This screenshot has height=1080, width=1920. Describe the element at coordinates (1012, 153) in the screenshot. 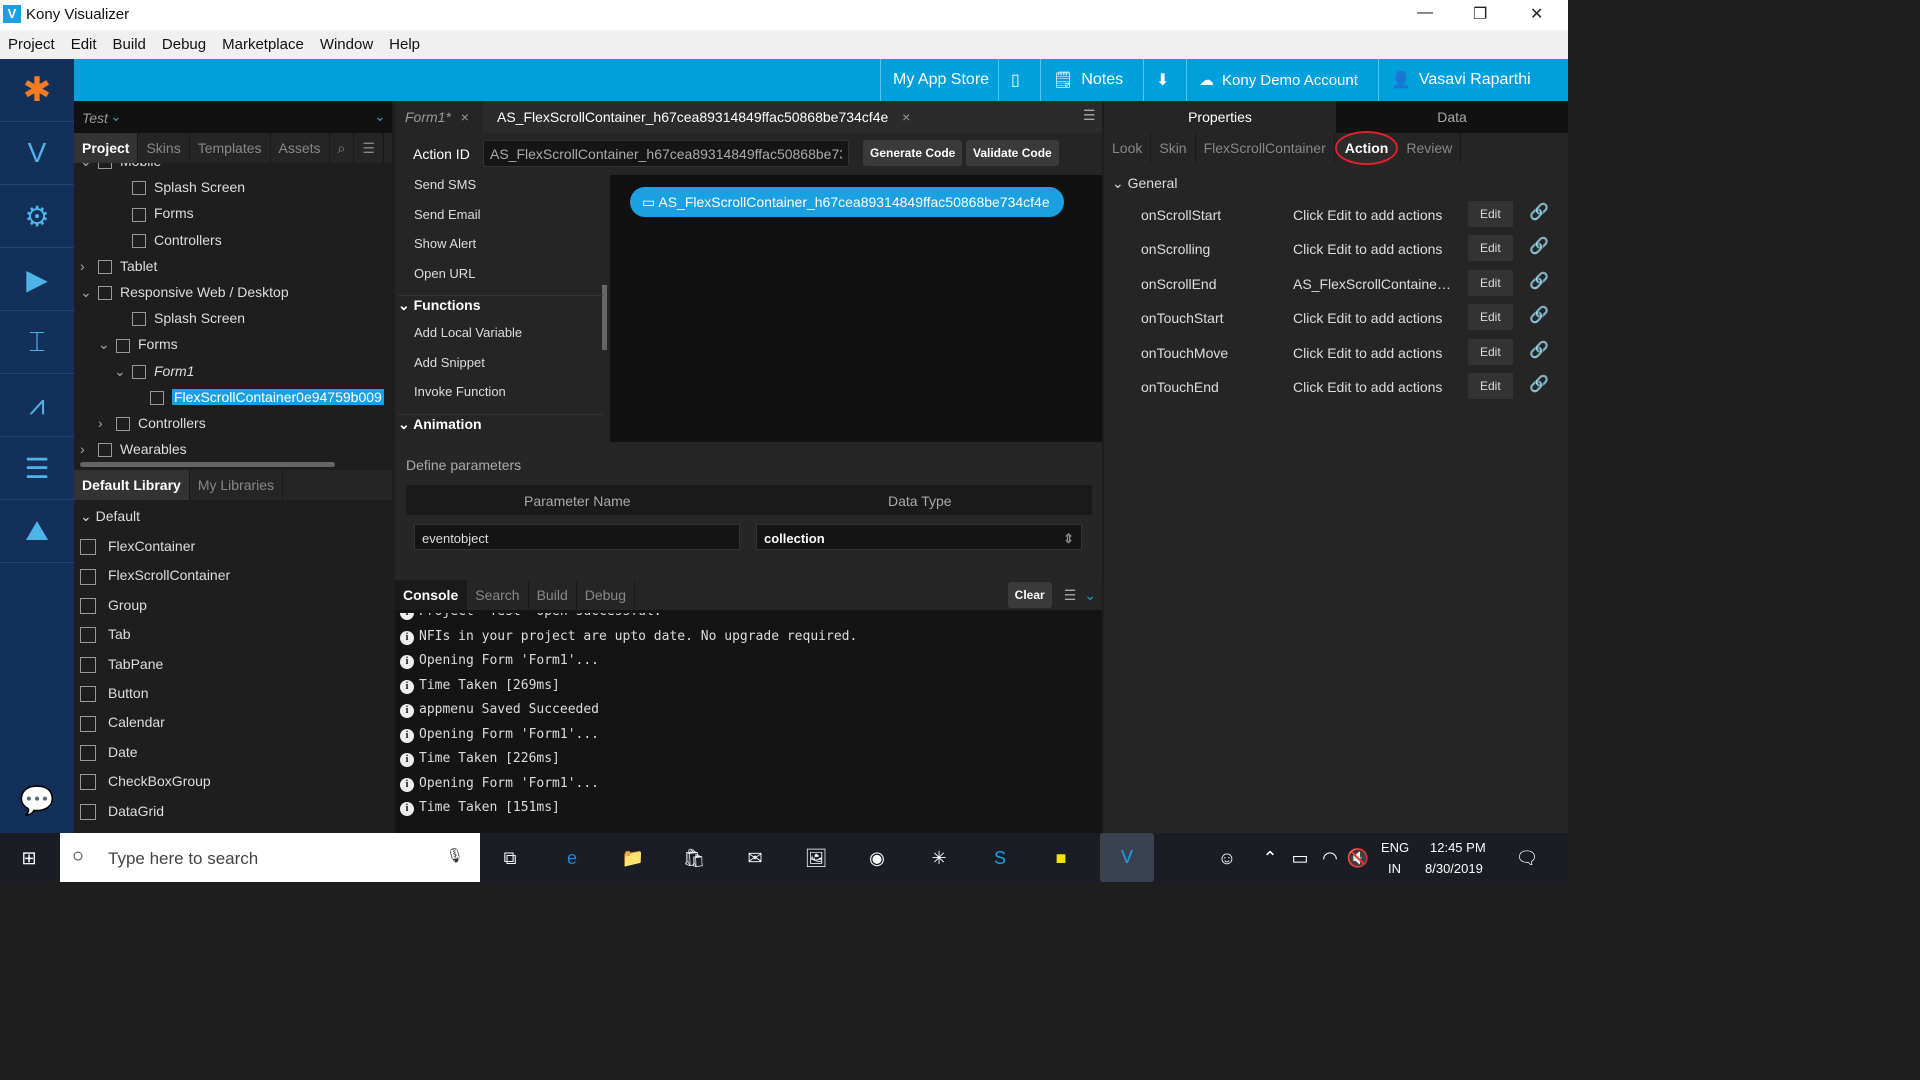

I see `validate-code-button: Validate Code` at that location.